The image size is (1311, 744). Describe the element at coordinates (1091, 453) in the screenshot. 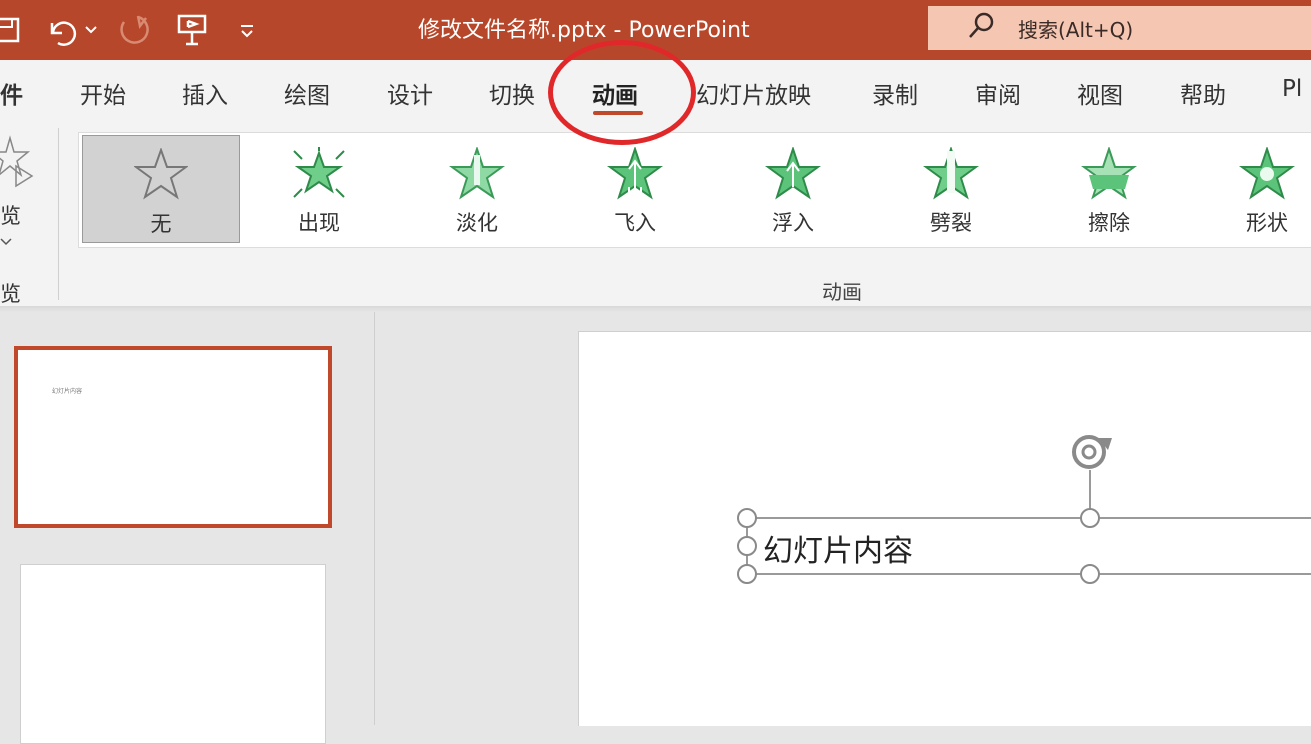

I see `rotate-handle-icon` at that location.